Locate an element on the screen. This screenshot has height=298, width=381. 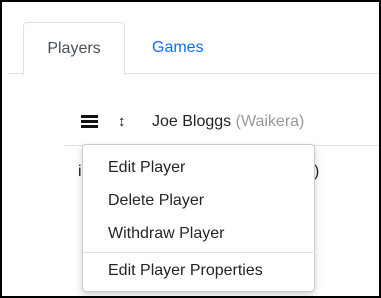
player-name: Joe Bloggs (Waikera) is located at coordinates (228, 122).